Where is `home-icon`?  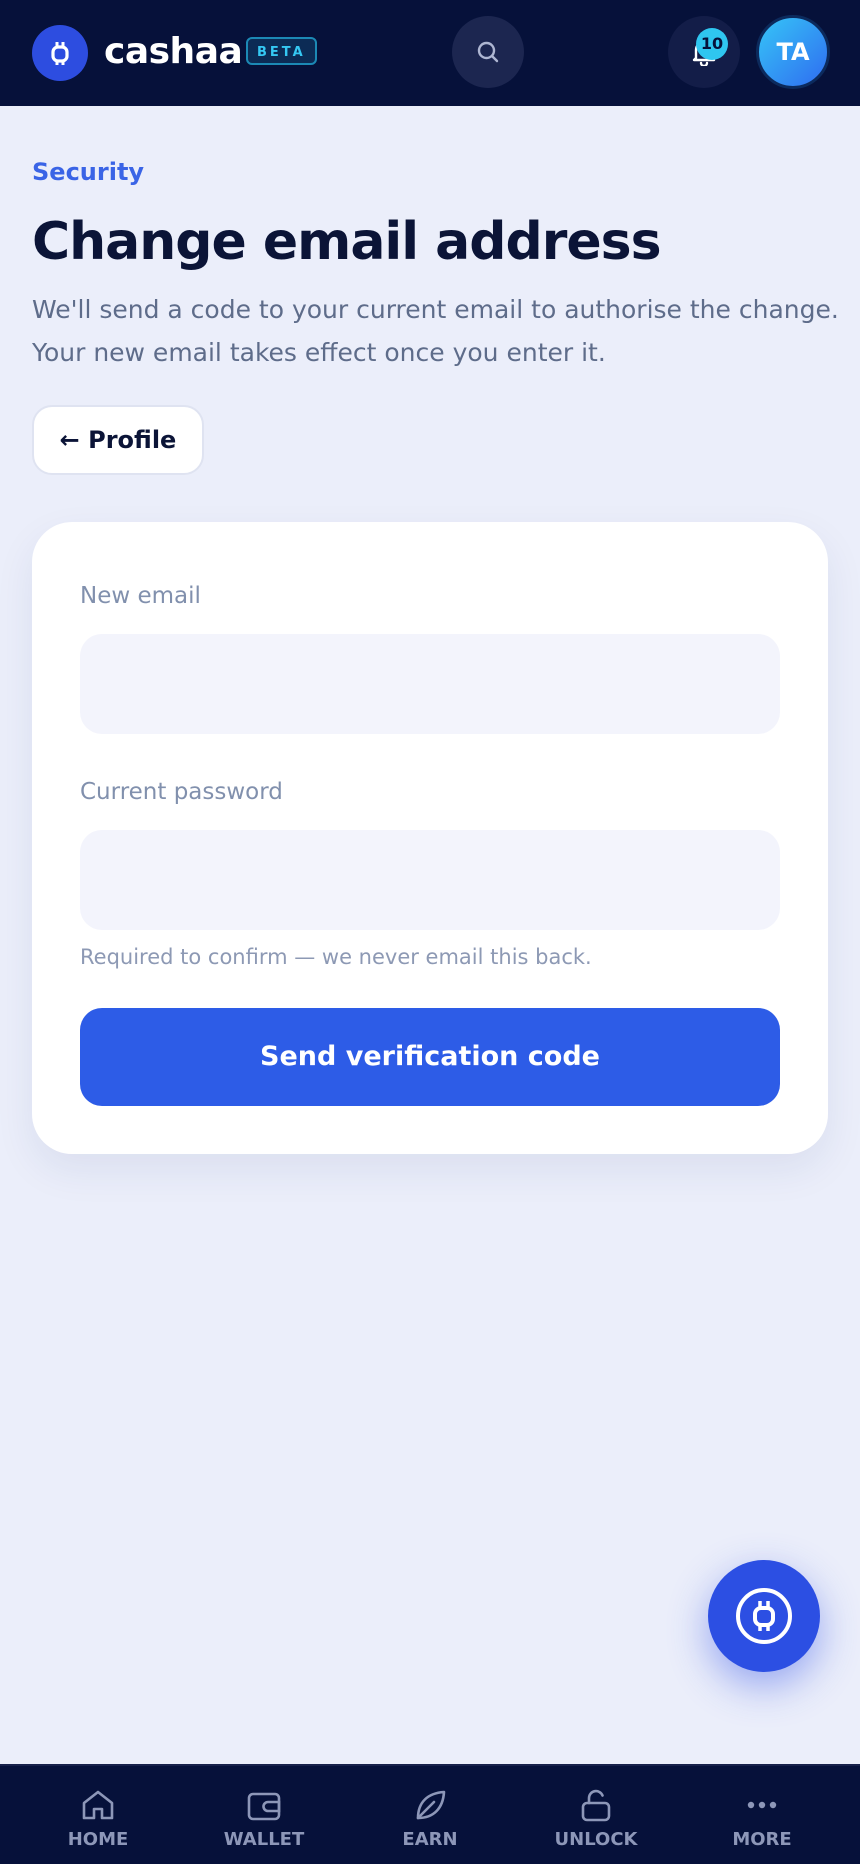 home-icon is located at coordinates (98, 1805).